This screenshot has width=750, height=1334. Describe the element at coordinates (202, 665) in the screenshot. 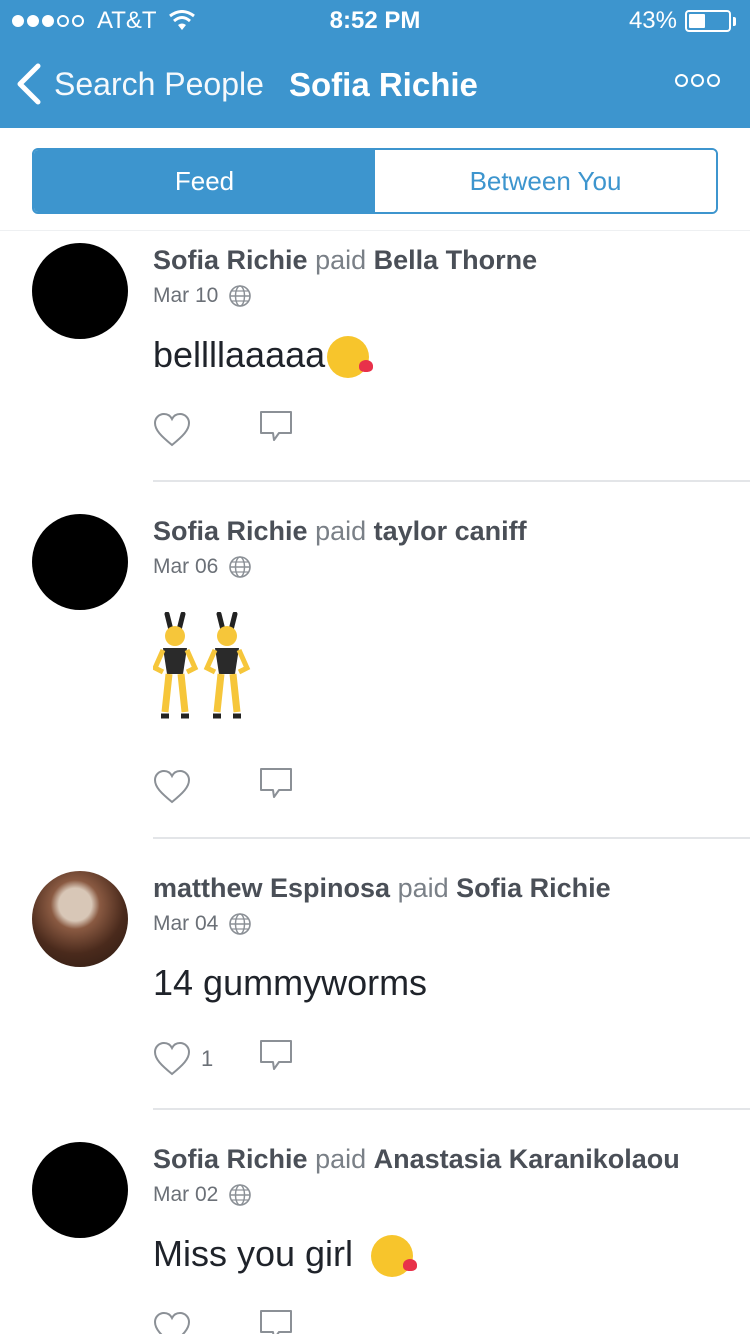

I see `bunny-dancers-emoji-icon` at that location.